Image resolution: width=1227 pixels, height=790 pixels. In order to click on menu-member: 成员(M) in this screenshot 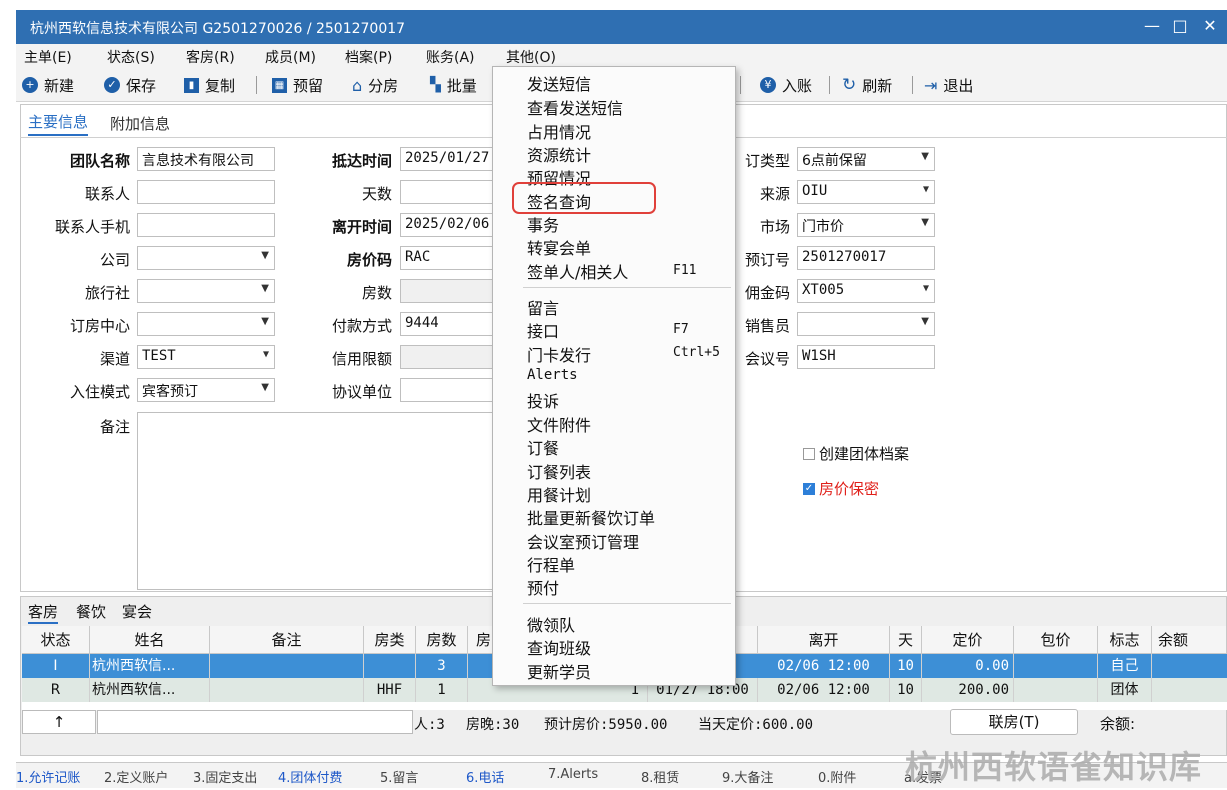, I will do `click(290, 57)`.